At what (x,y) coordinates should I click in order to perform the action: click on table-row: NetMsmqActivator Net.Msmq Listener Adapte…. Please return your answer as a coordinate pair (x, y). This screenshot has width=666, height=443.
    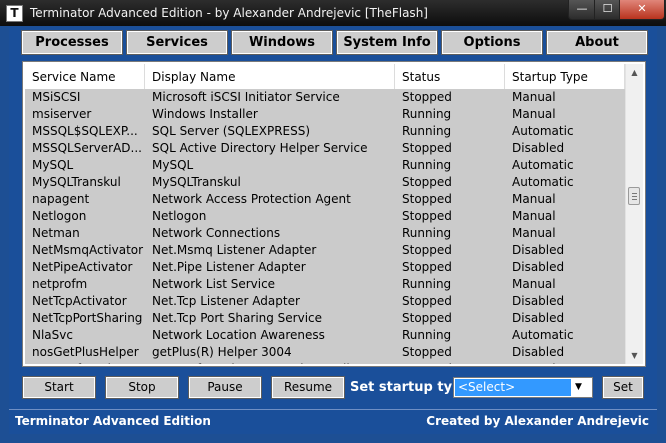
    Looking at the image, I should click on (325, 250).